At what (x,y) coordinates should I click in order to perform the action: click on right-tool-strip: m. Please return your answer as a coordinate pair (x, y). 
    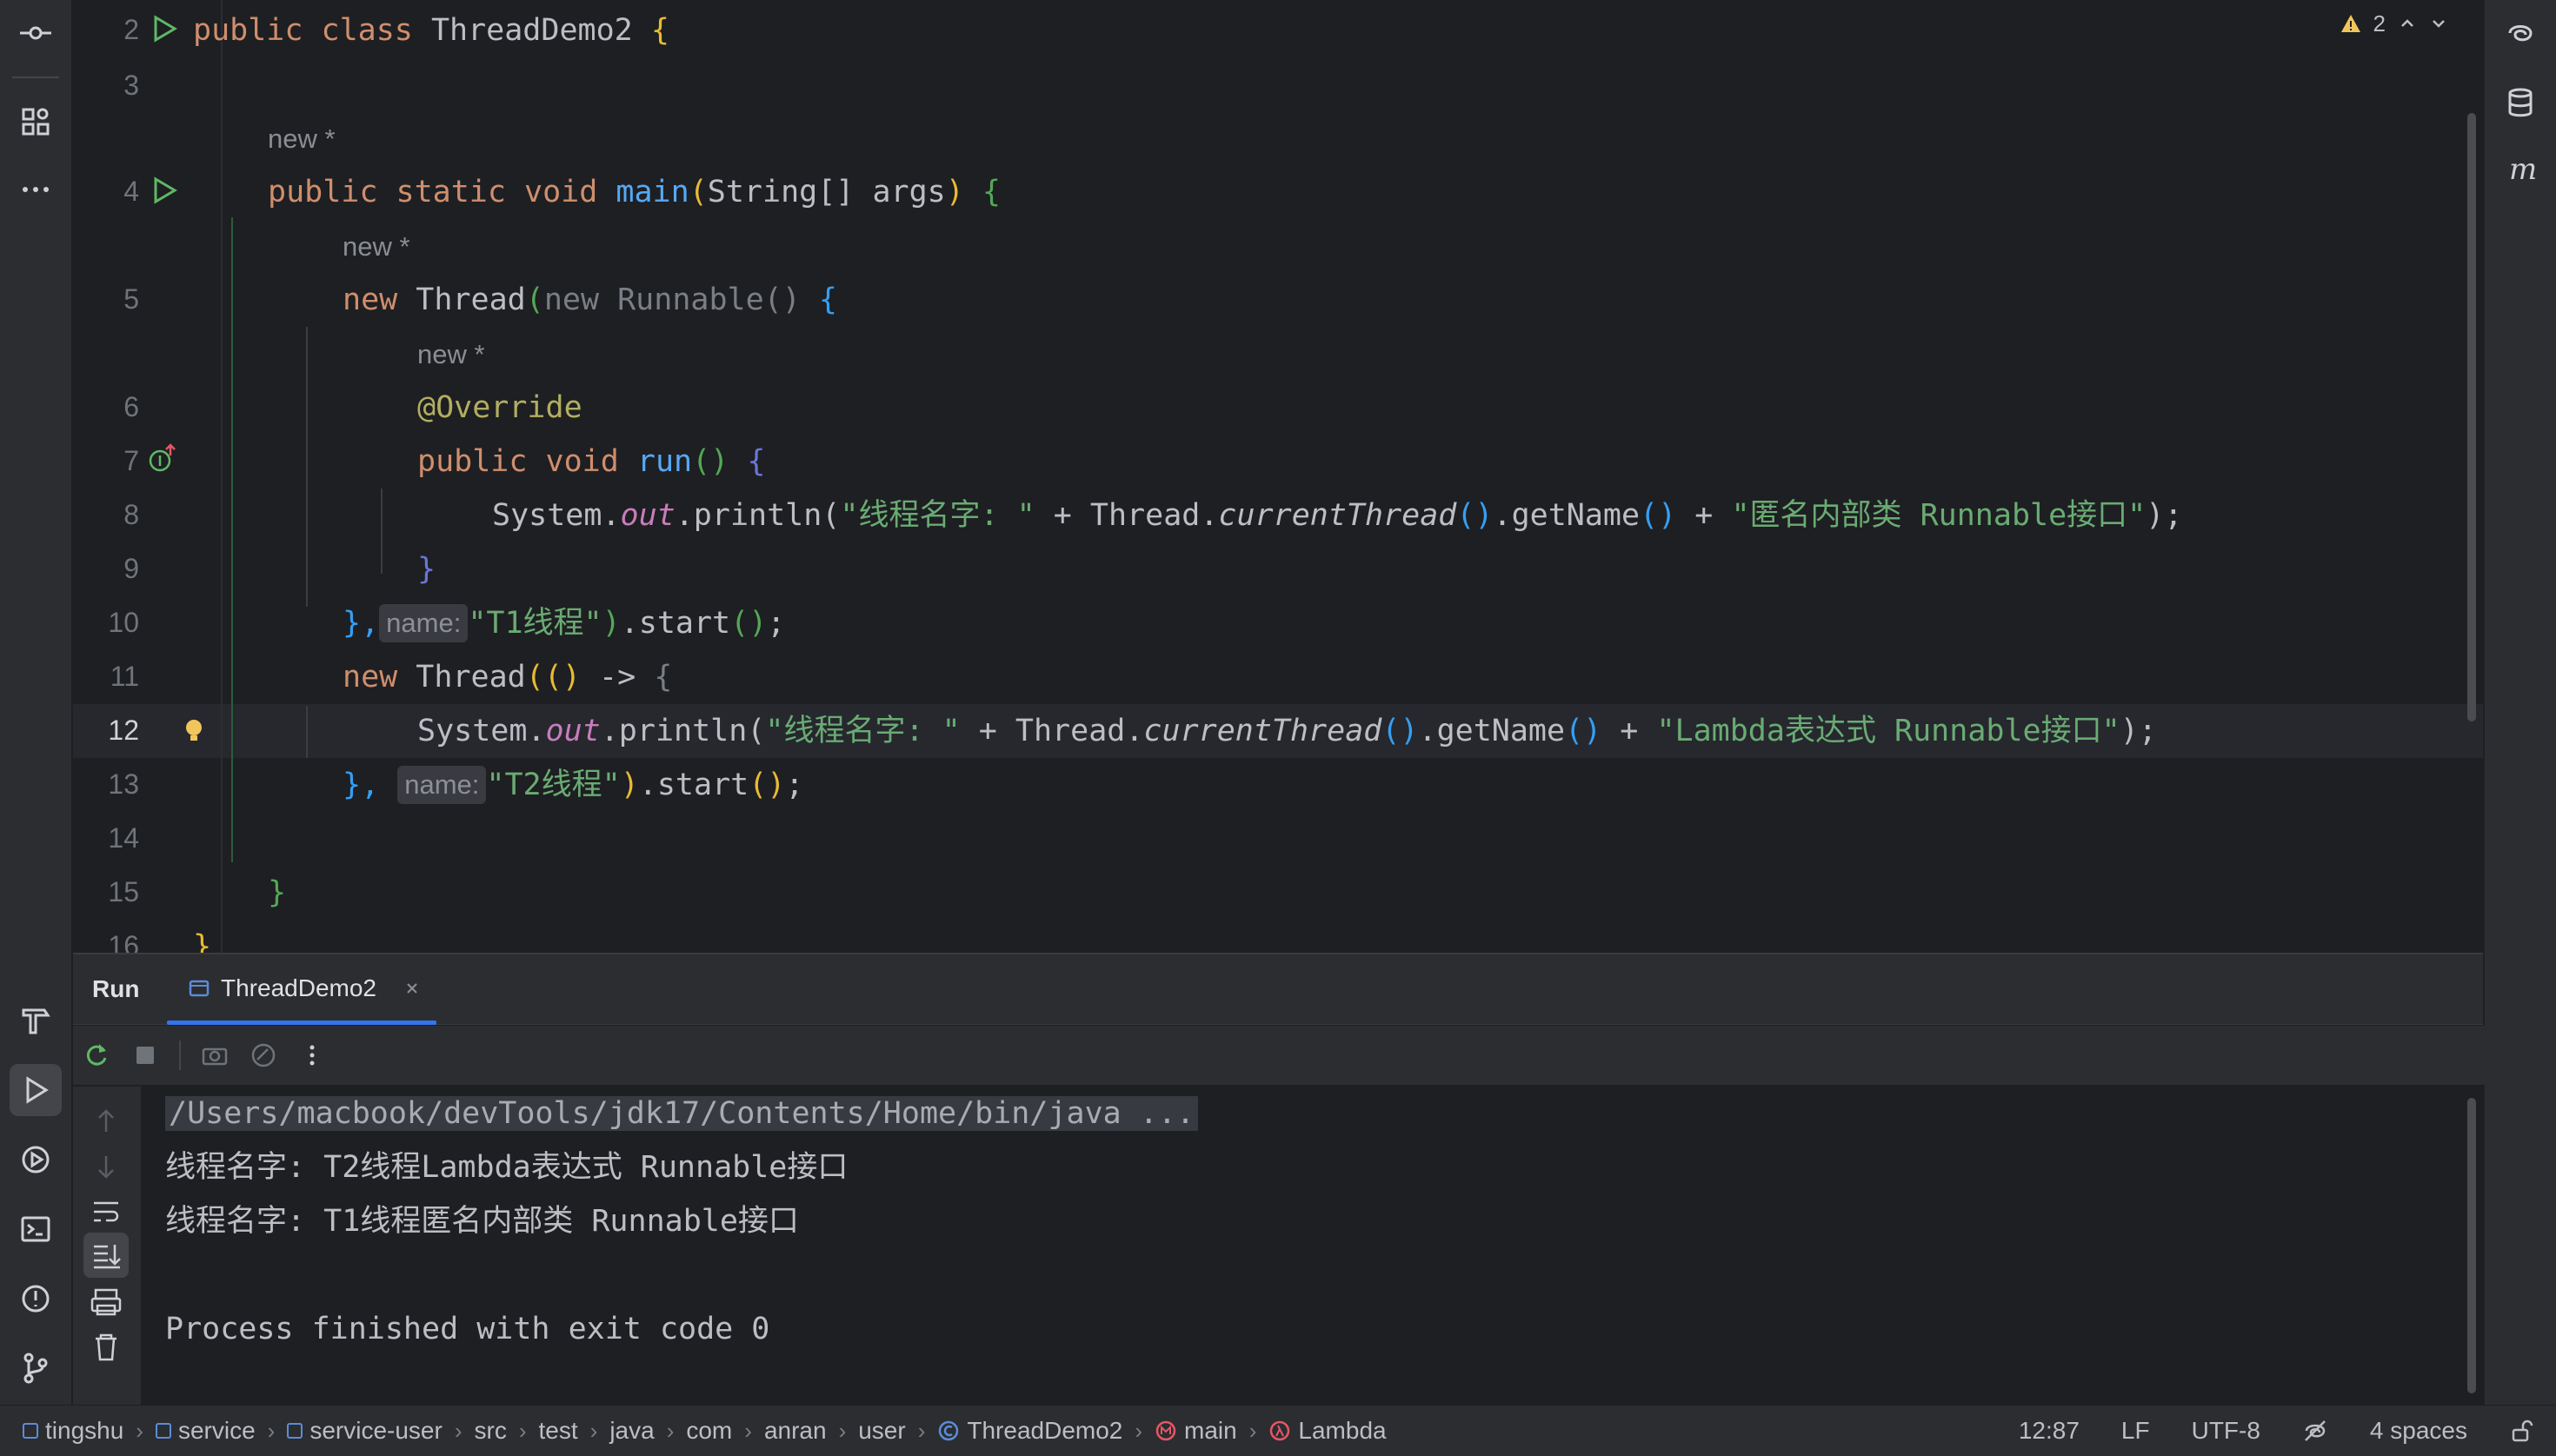
    Looking at the image, I should click on (2519, 702).